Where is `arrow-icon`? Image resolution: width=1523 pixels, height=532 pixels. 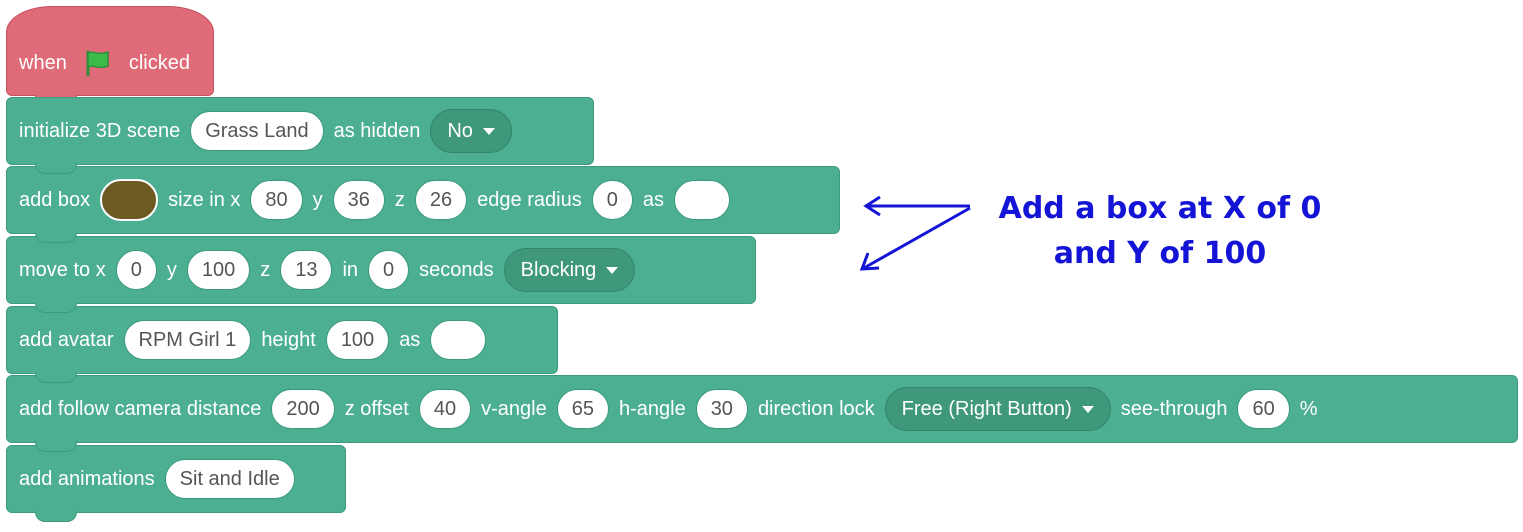 arrow-icon is located at coordinates (915, 233).